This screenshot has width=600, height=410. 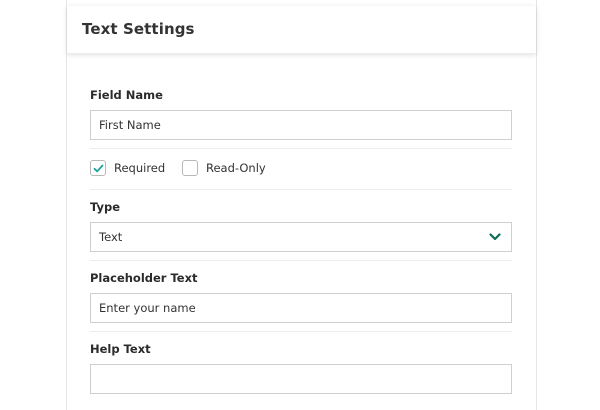 I want to click on read-only-checkbox, so click(x=190, y=168).